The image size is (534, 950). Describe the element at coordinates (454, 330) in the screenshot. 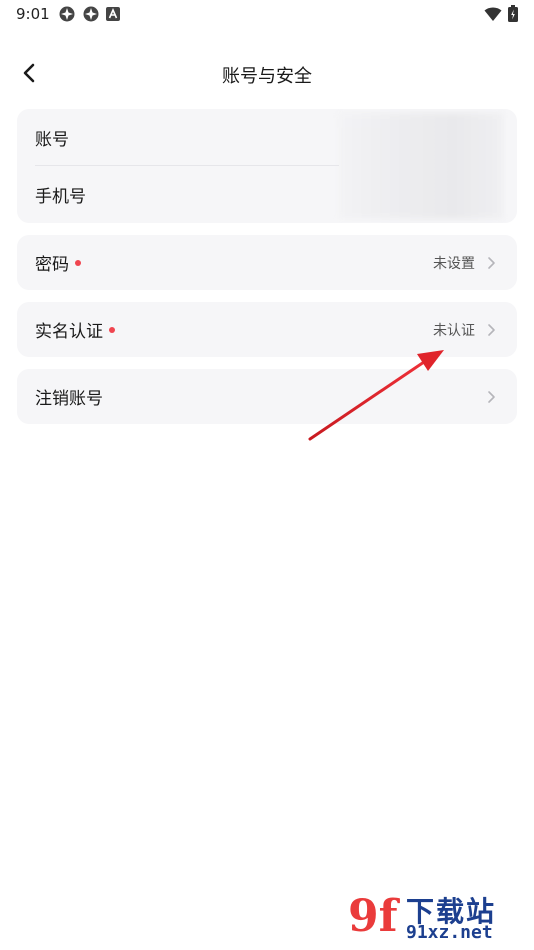

I see `realname-status: 未认证` at that location.